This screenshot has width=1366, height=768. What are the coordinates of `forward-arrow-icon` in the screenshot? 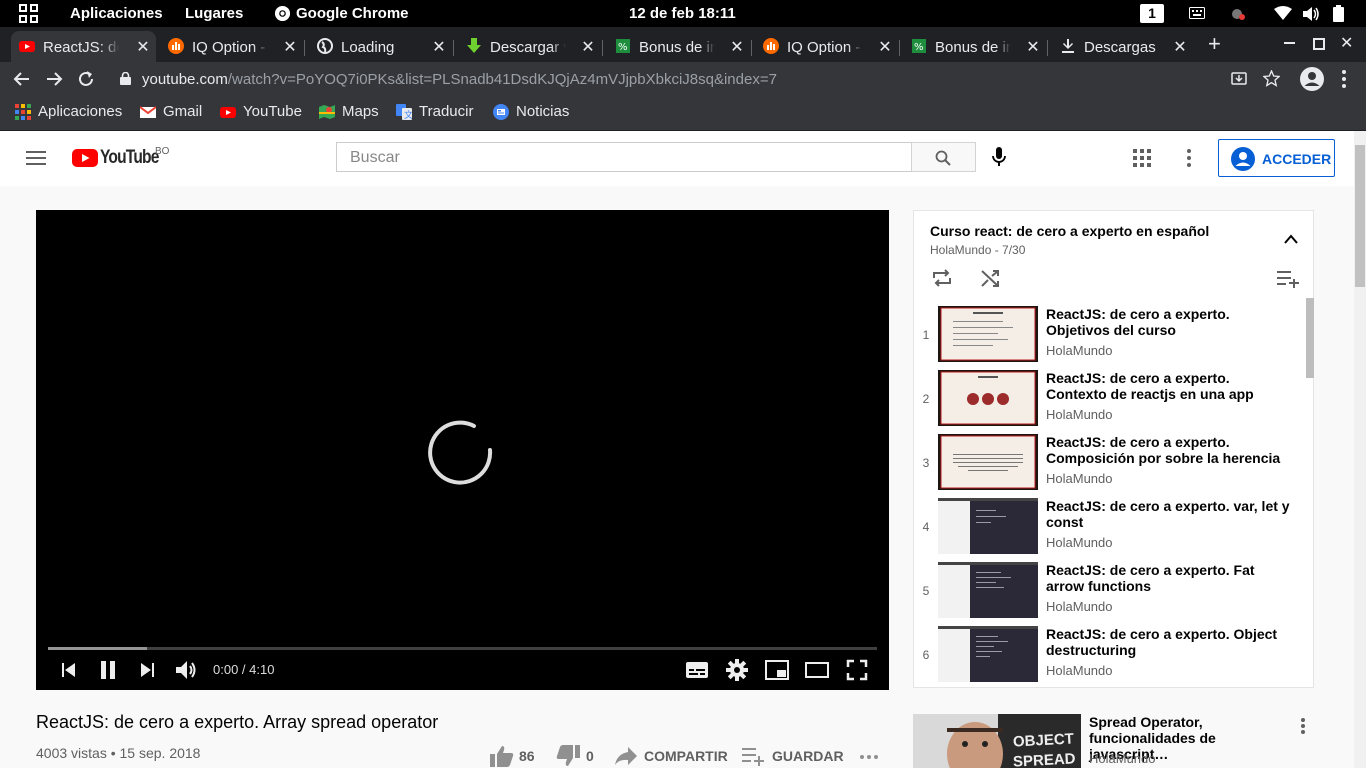 It's located at (54, 79).